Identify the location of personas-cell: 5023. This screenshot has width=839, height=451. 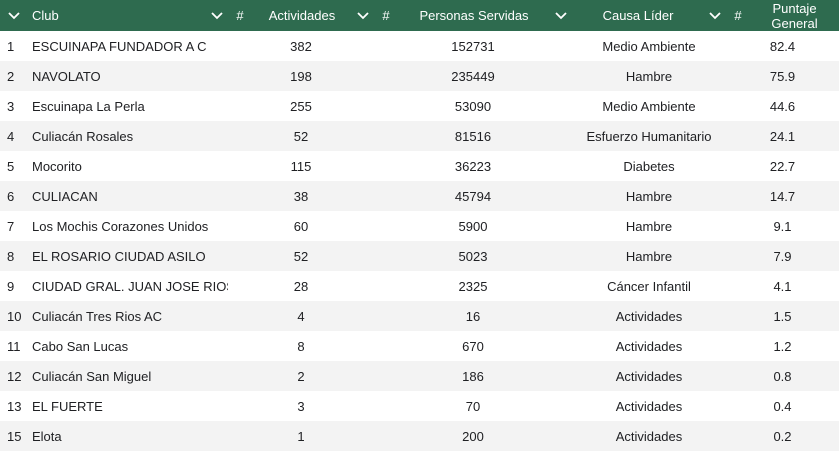
(473, 256).